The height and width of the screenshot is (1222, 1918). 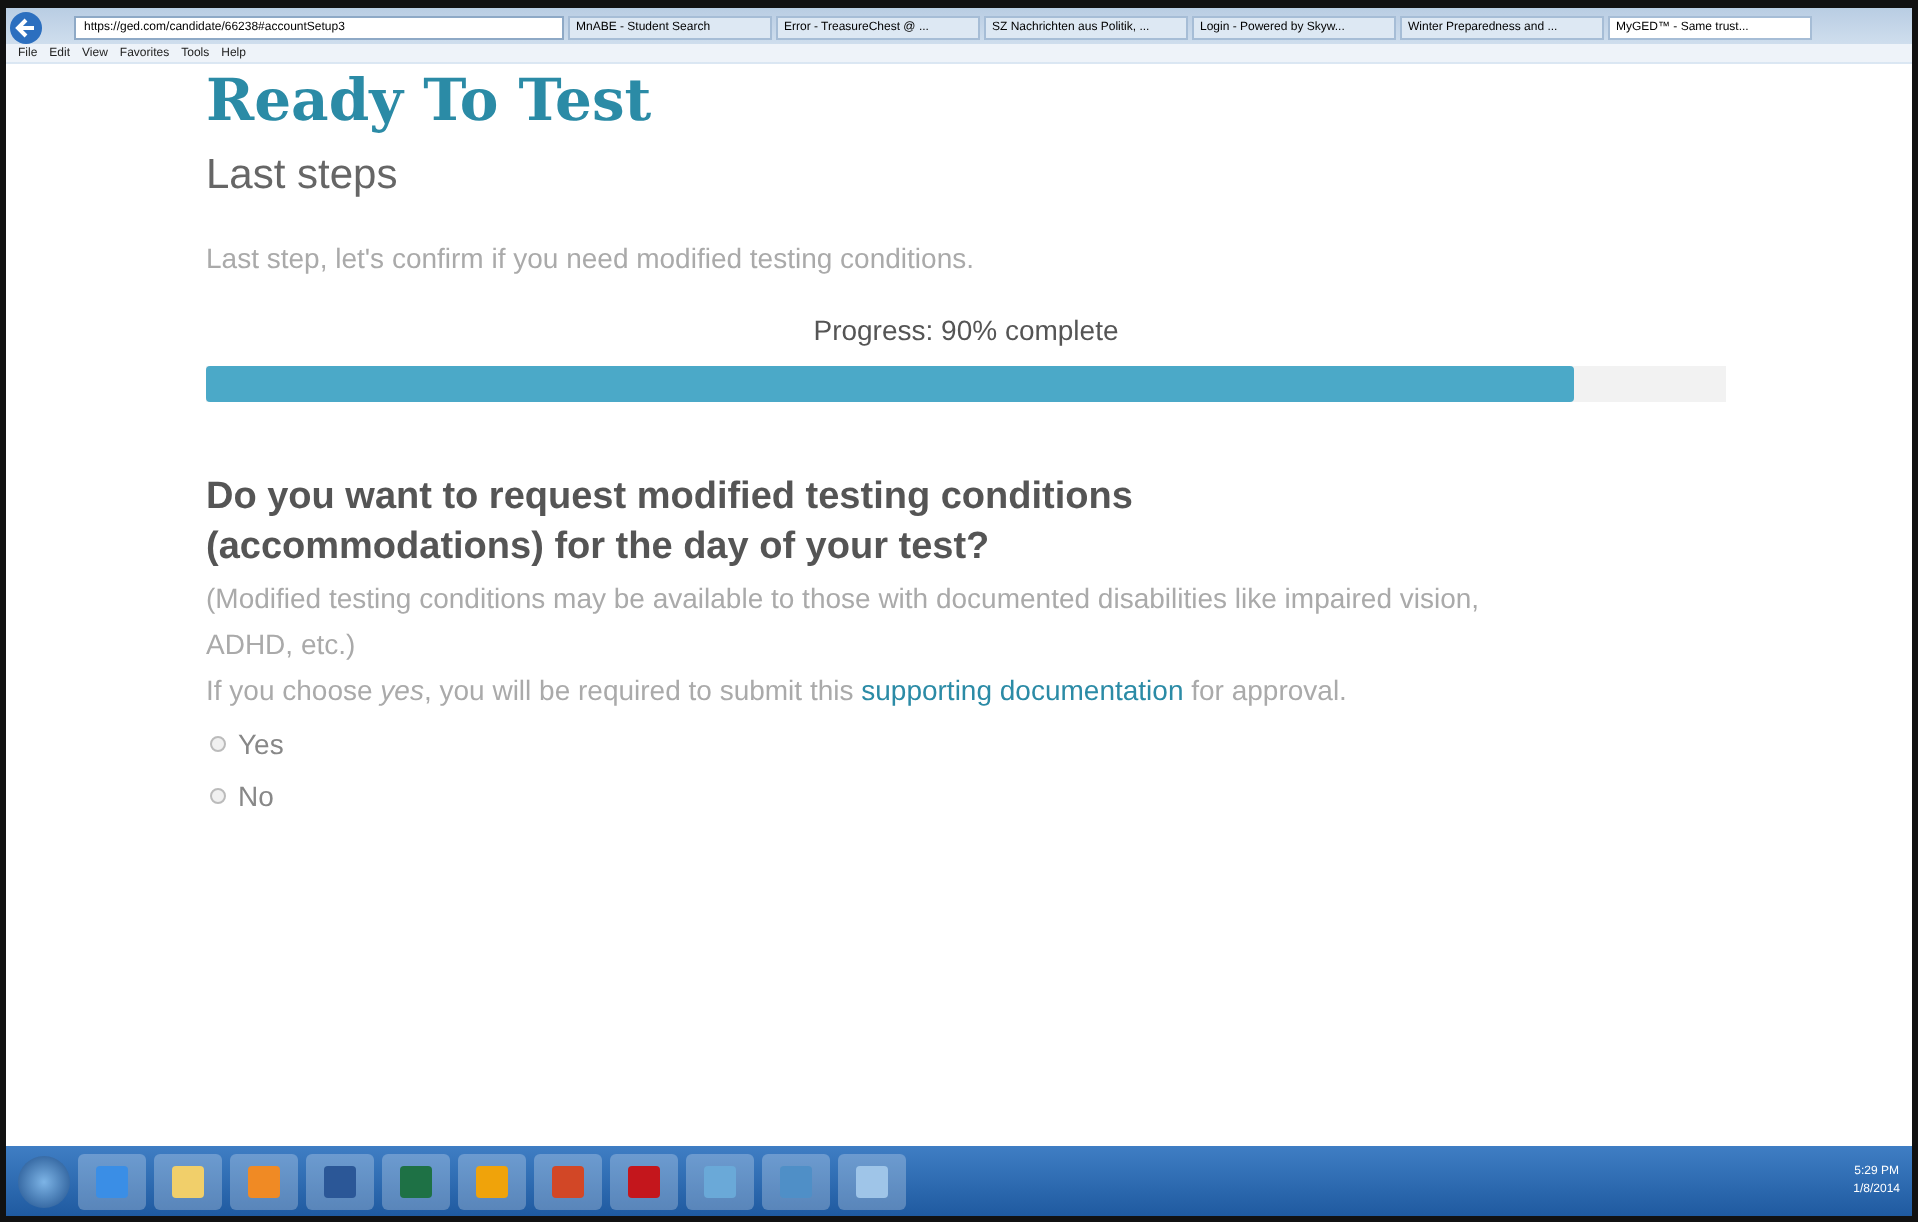 What do you see at coordinates (670, 523) in the screenshot?
I see `question-heading: Do you want to request modified testing conditions (accommodations) for the day of your test?` at bounding box center [670, 523].